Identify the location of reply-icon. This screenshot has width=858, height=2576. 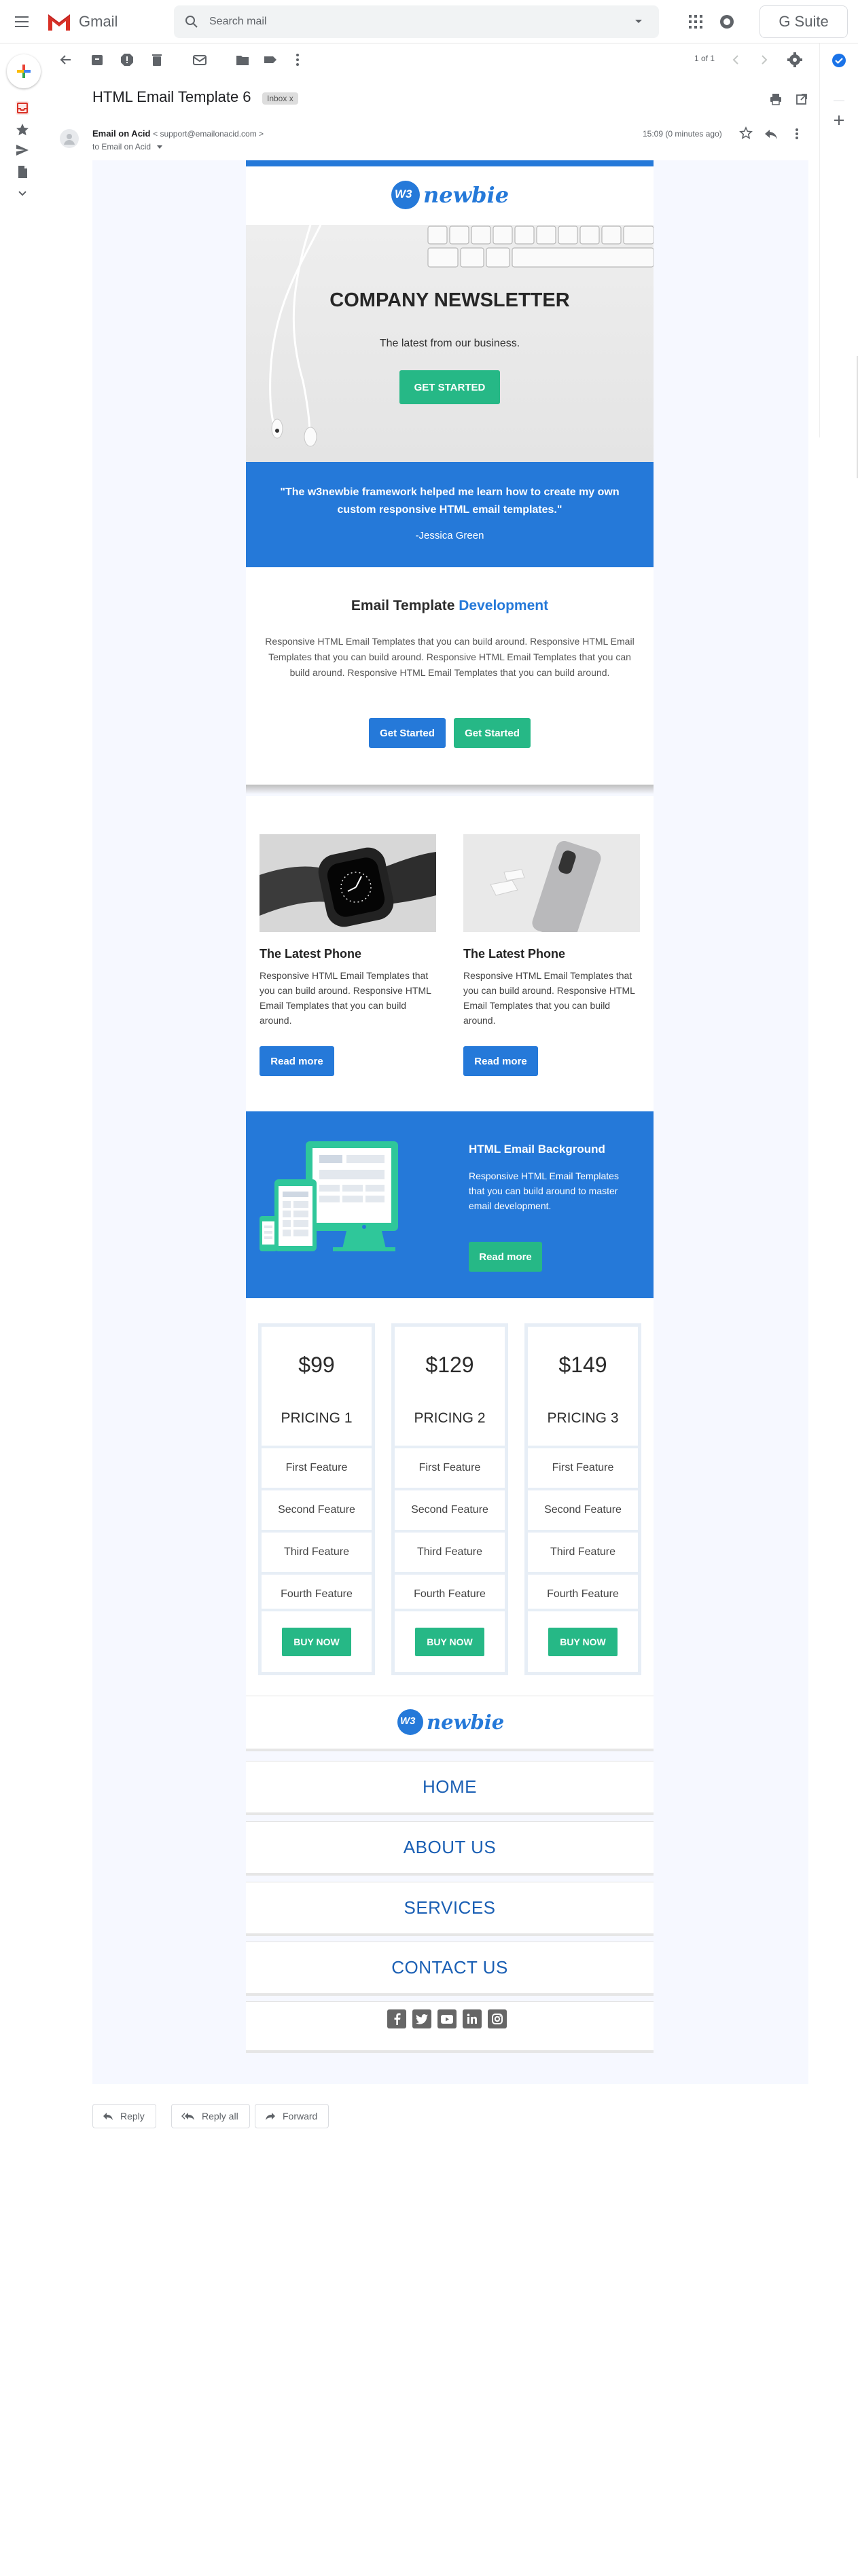
(771, 134).